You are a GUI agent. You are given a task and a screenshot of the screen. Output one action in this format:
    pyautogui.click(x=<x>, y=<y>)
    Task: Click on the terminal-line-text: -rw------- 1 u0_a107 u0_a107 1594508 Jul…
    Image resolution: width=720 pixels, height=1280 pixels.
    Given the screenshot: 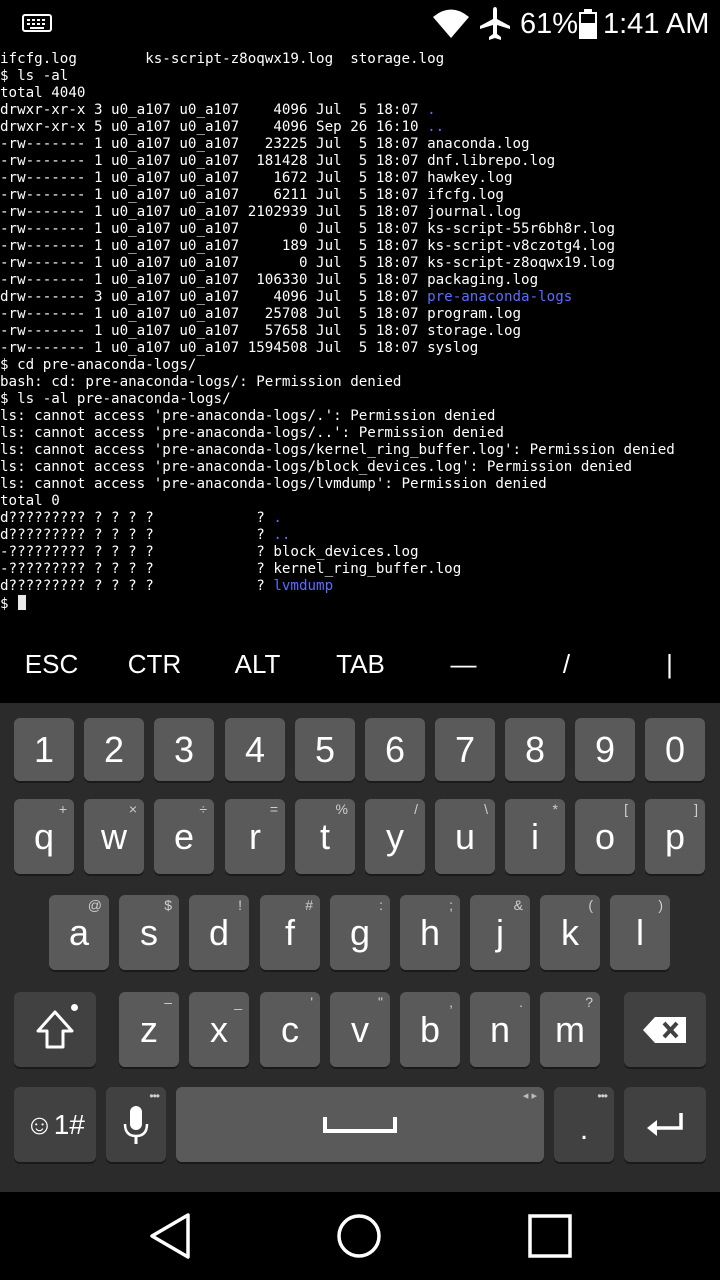 What is the action you would take?
    pyautogui.click(x=239, y=348)
    